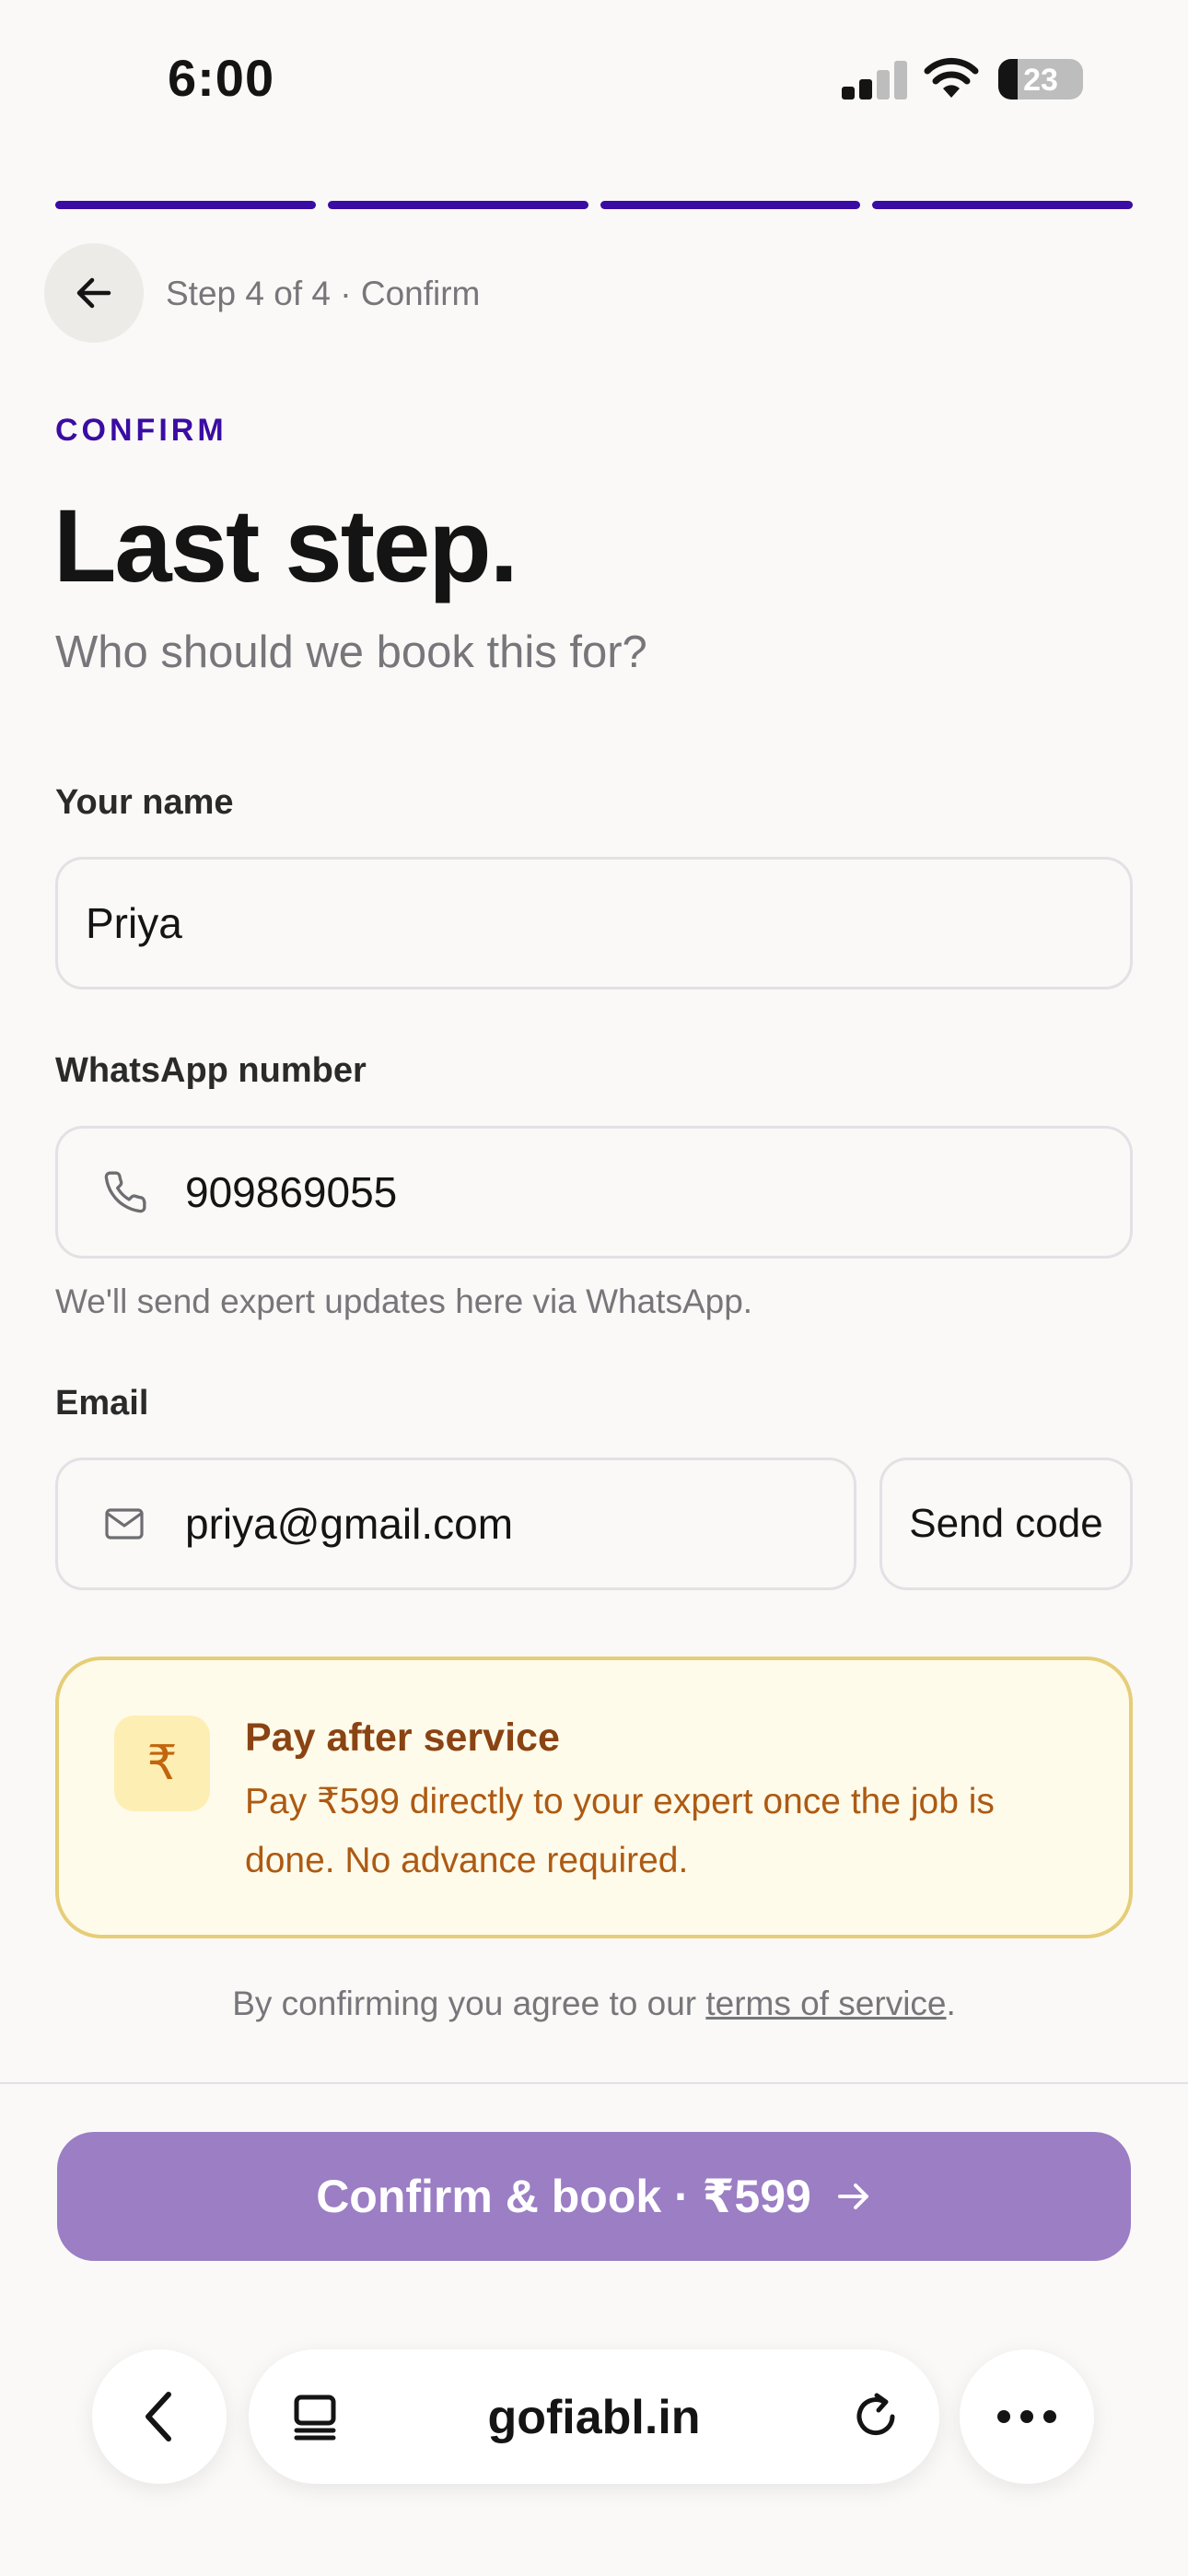 This screenshot has height=2576, width=1188. Describe the element at coordinates (141, 430) in the screenshot. I see `section-eyebrow: CONFIRM` at that location.